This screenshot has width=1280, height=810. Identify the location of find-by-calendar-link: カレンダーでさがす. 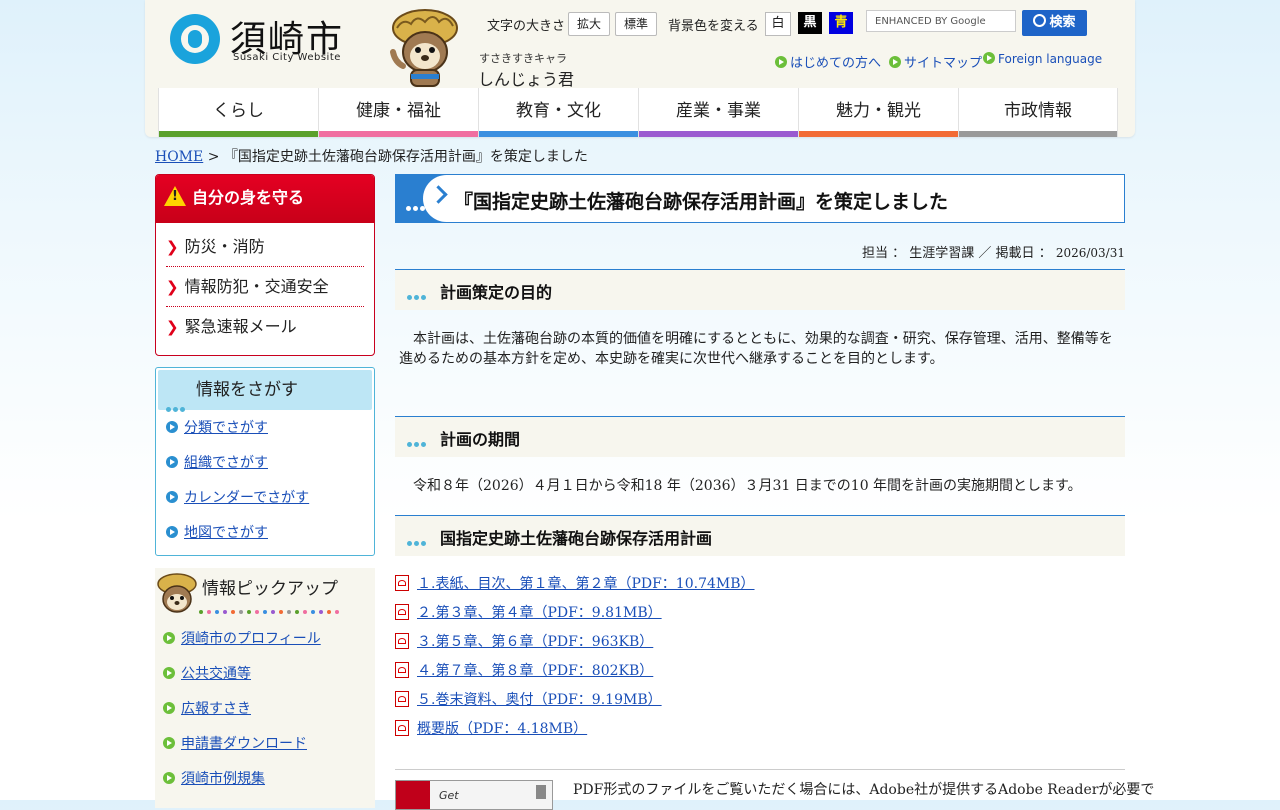
(265, 498).